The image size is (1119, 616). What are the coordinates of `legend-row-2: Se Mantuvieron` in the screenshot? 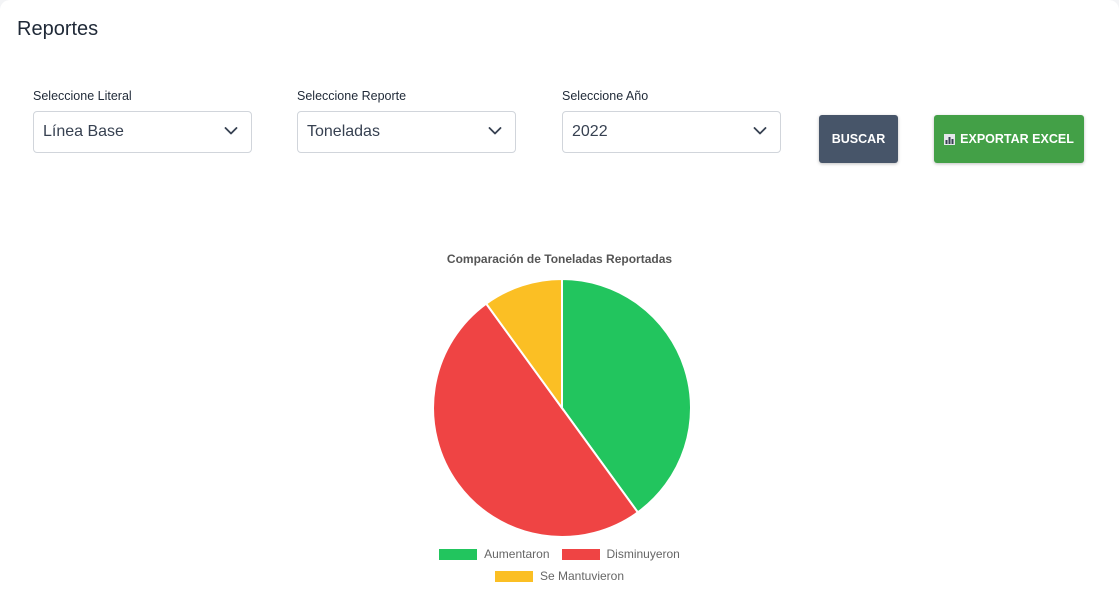 It's located at (559, 576).